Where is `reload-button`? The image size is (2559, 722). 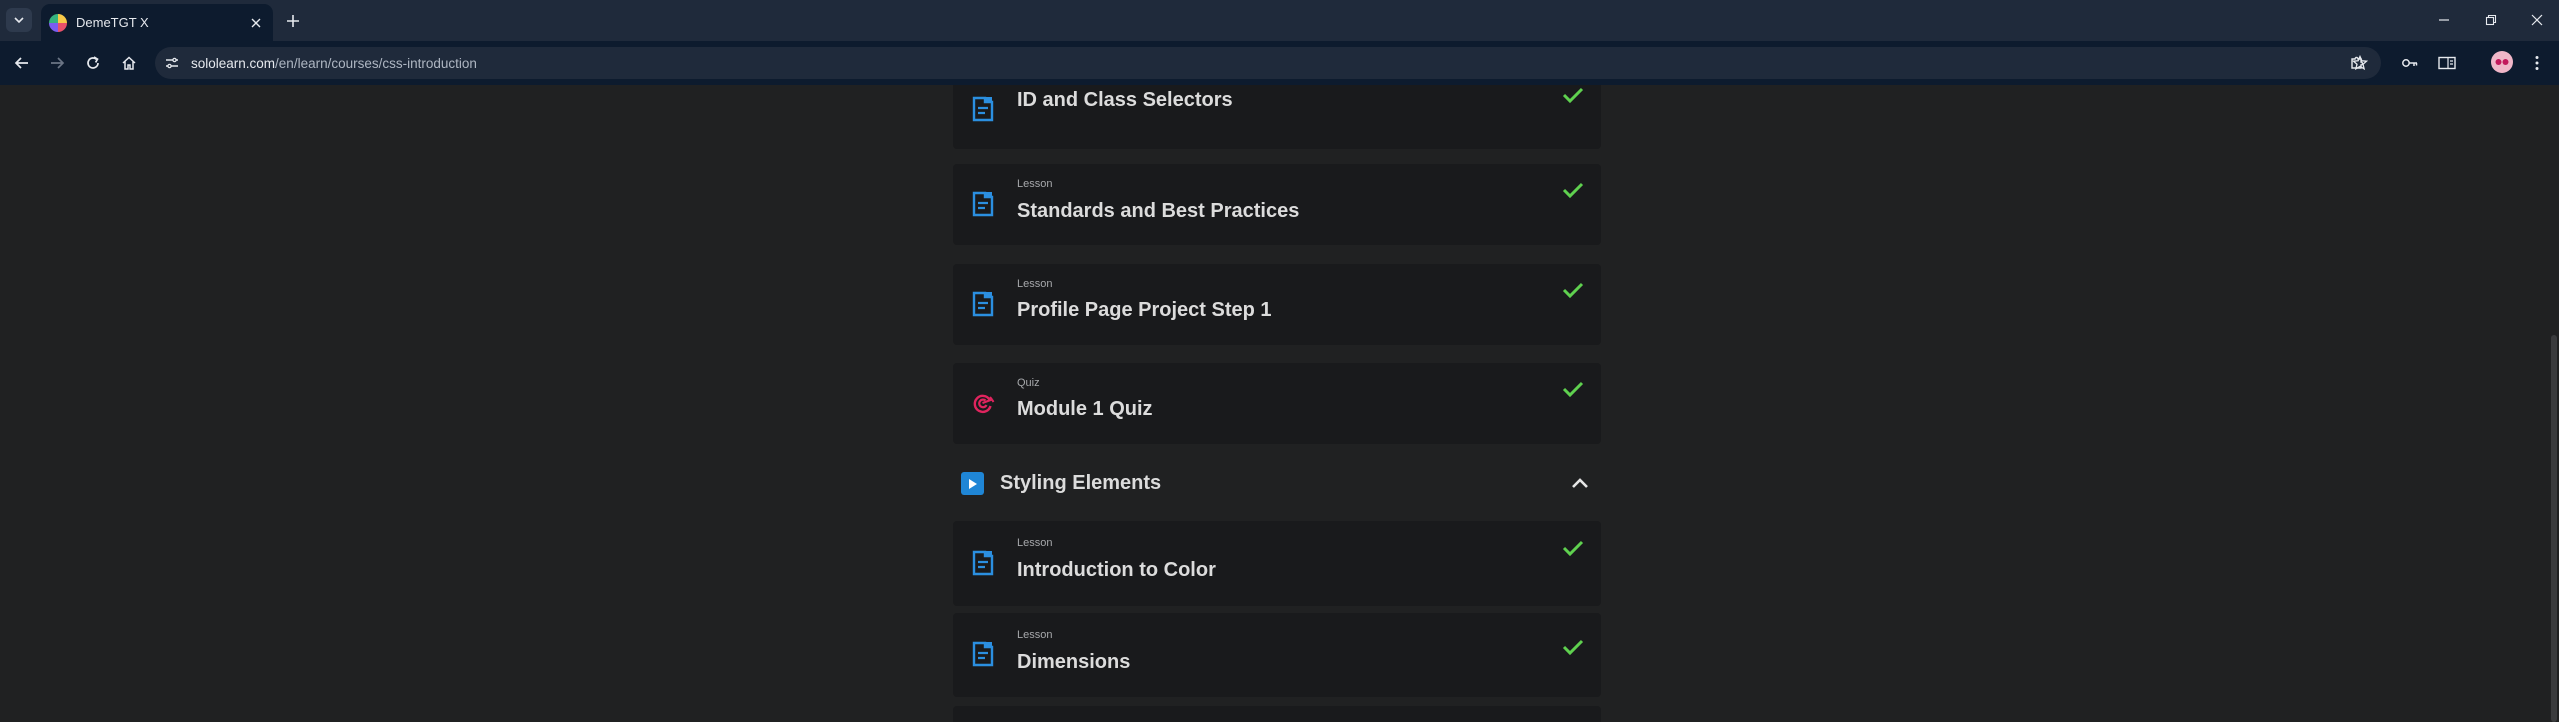
reload-button is located at coordinates (93, 63).